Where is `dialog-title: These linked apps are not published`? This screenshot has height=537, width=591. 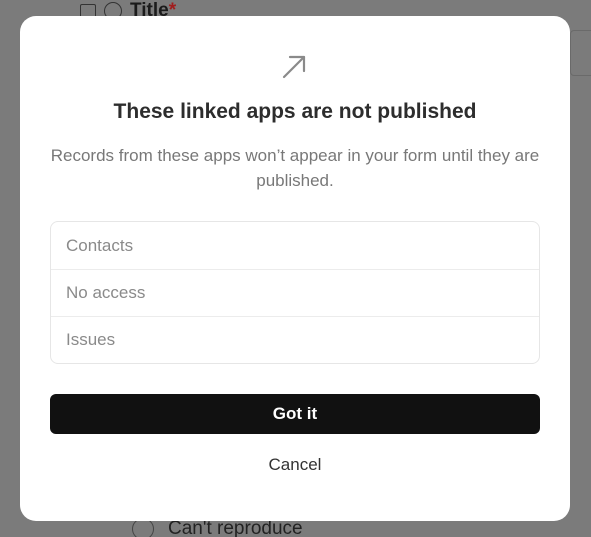 dialog-title: These linked apps are not published is located at coordinates (295, 111).